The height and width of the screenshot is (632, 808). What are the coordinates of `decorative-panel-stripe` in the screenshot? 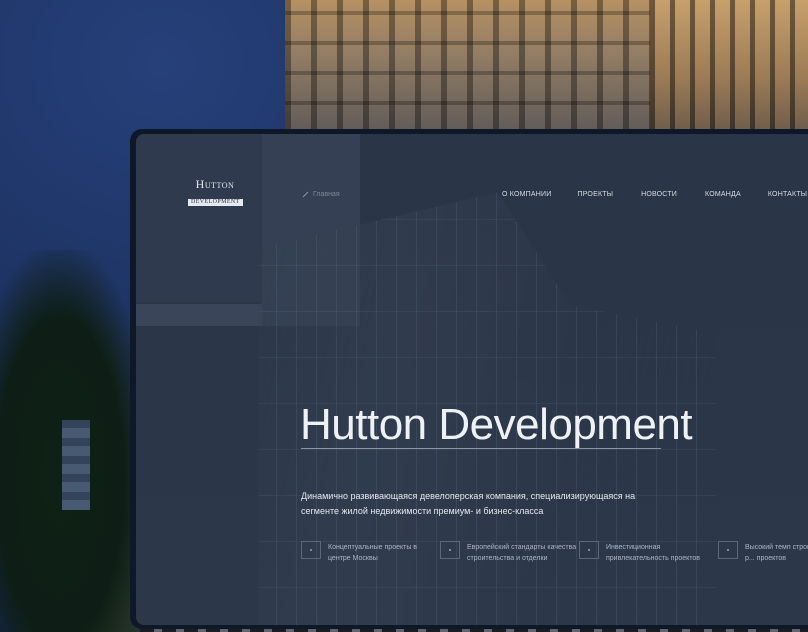 It's located at (199, 315).